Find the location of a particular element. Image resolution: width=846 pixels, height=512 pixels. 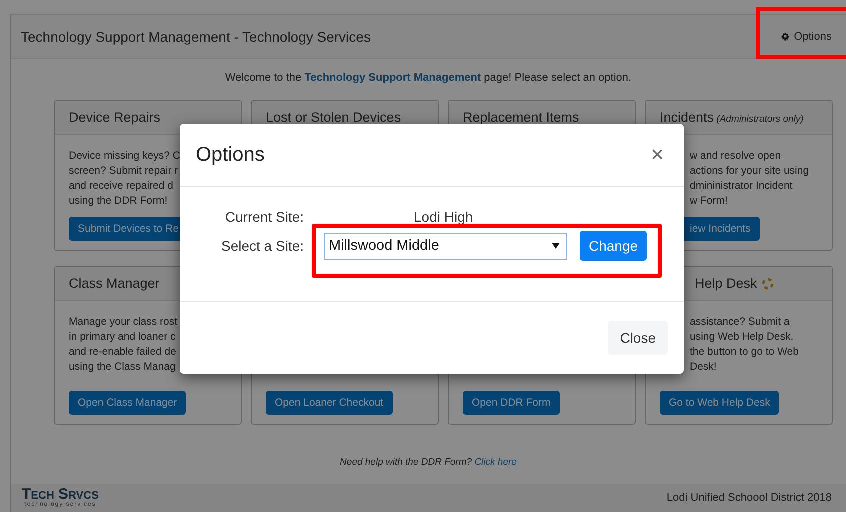

card-title: Incidents (Administrators only) is located at coordinates (732, 117).